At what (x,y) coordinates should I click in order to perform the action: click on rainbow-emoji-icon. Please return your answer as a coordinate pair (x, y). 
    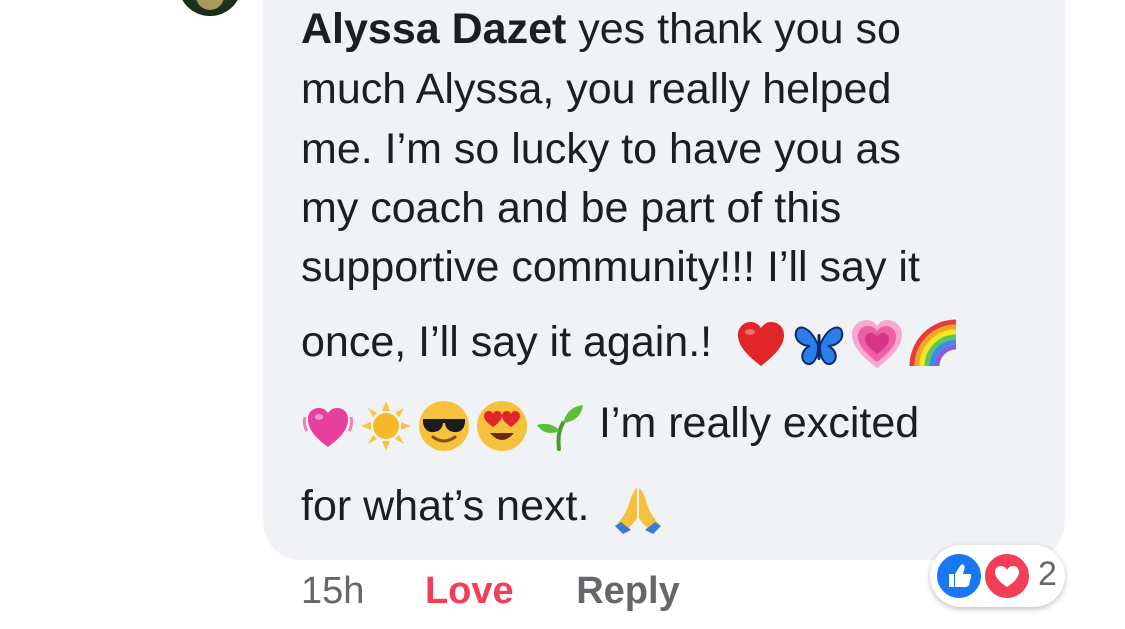
    Looking at the image, I should click on (935, 345).